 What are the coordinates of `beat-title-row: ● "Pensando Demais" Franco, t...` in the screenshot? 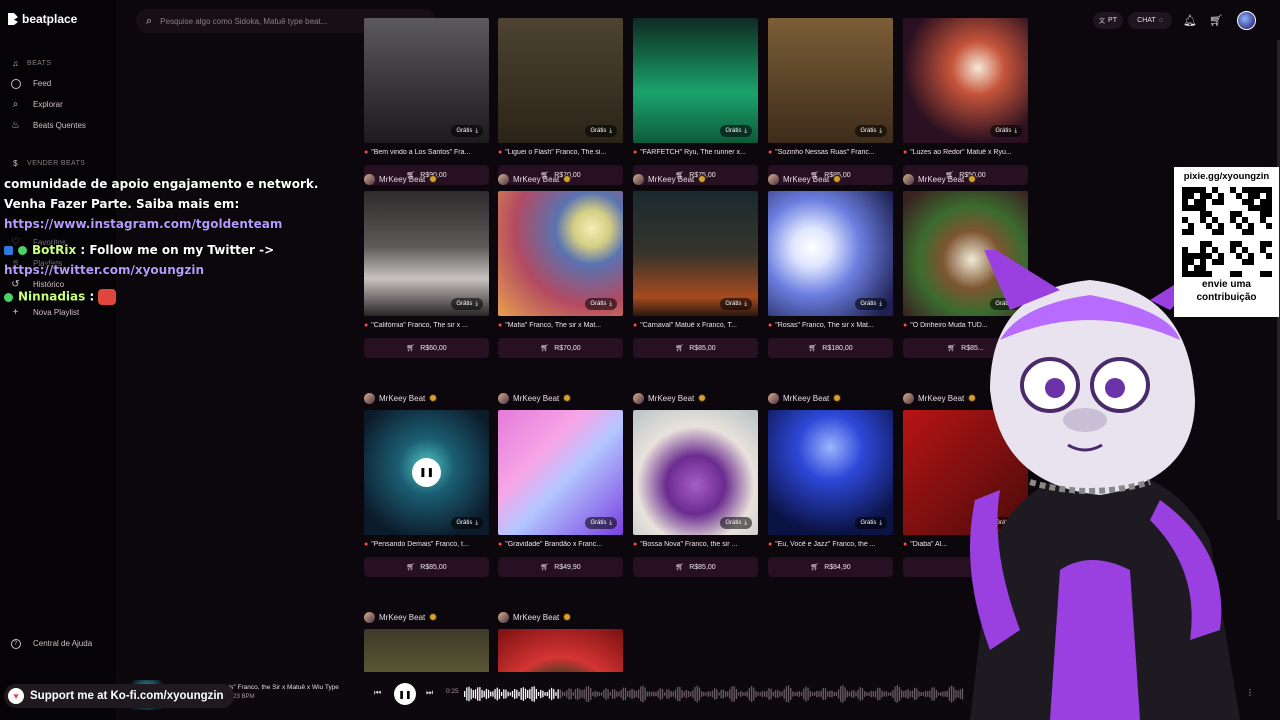 It's located at (426, 544).